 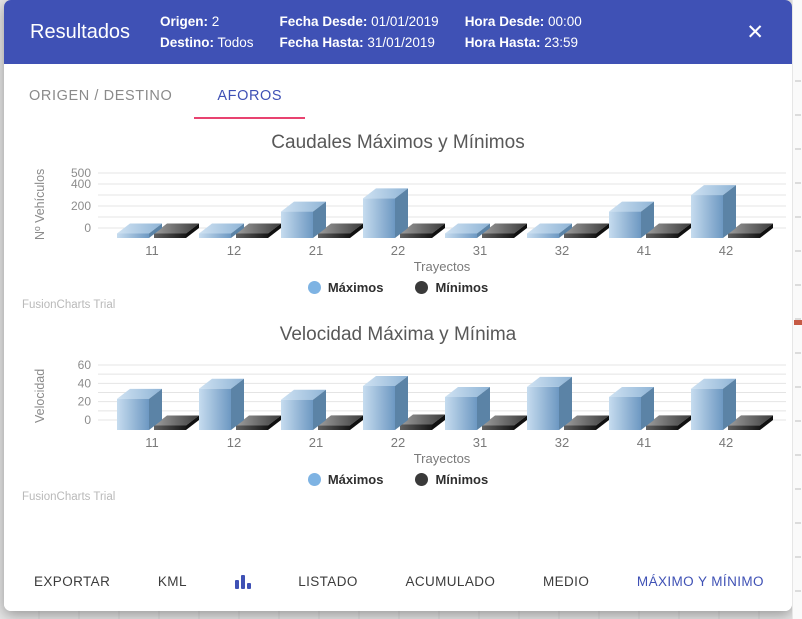 What do you see at coordinates (85, 383) in the screenshot?
I see `svg-text: 40` at bounding box center [85, 383].